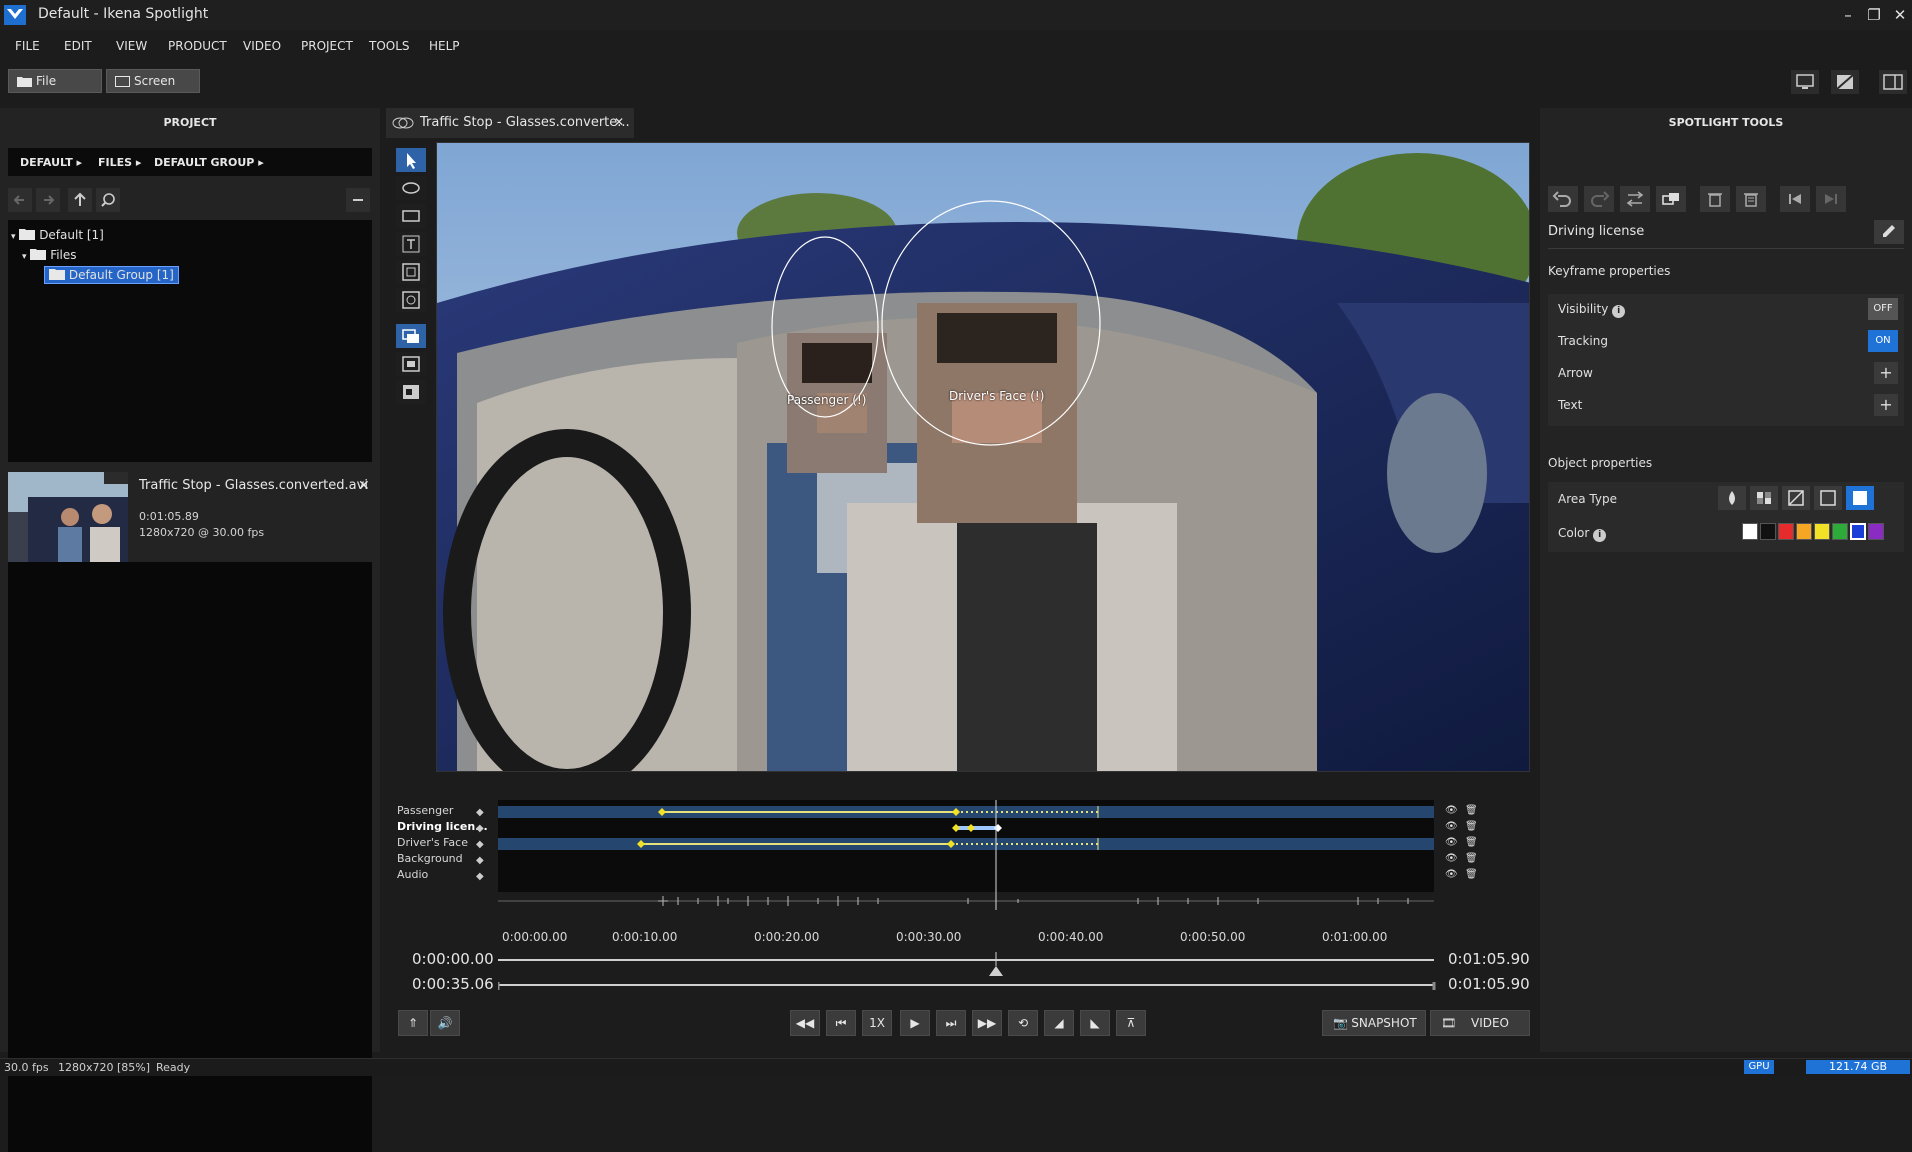 The width and height of the screenshot is (1912, 1152). I want to click on rewind-button: ◀◀, so click(805, 1023).